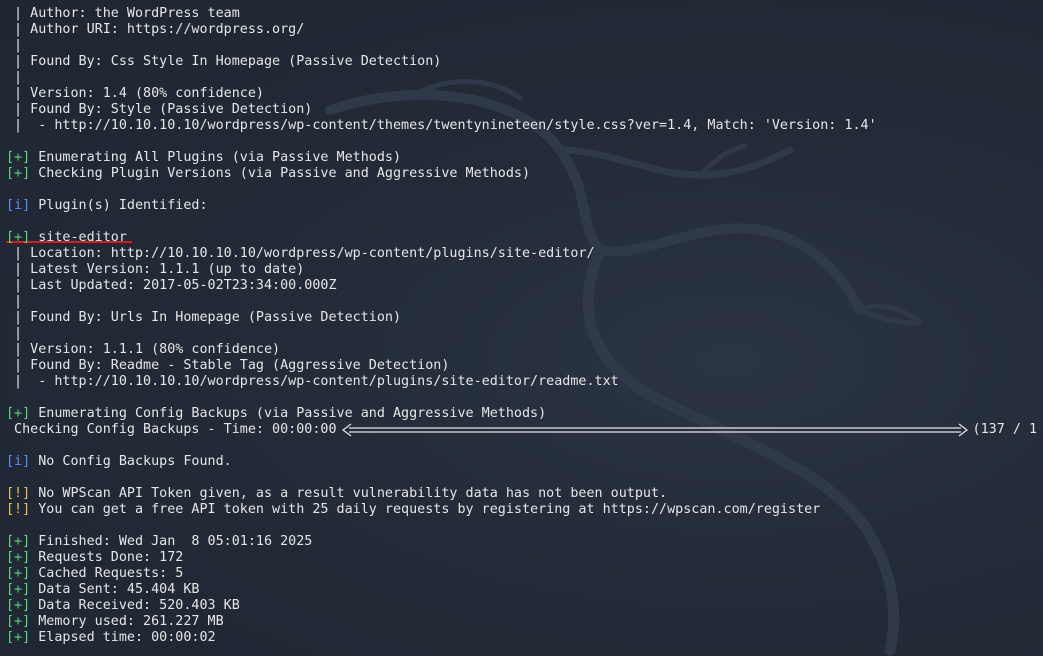 The image size is (1043, 656). What do you see at coordinates (524, 462) in the screenshot?
I see `terminal-line: [i] No Config Backups Found.` at bounding box center [524, 462].